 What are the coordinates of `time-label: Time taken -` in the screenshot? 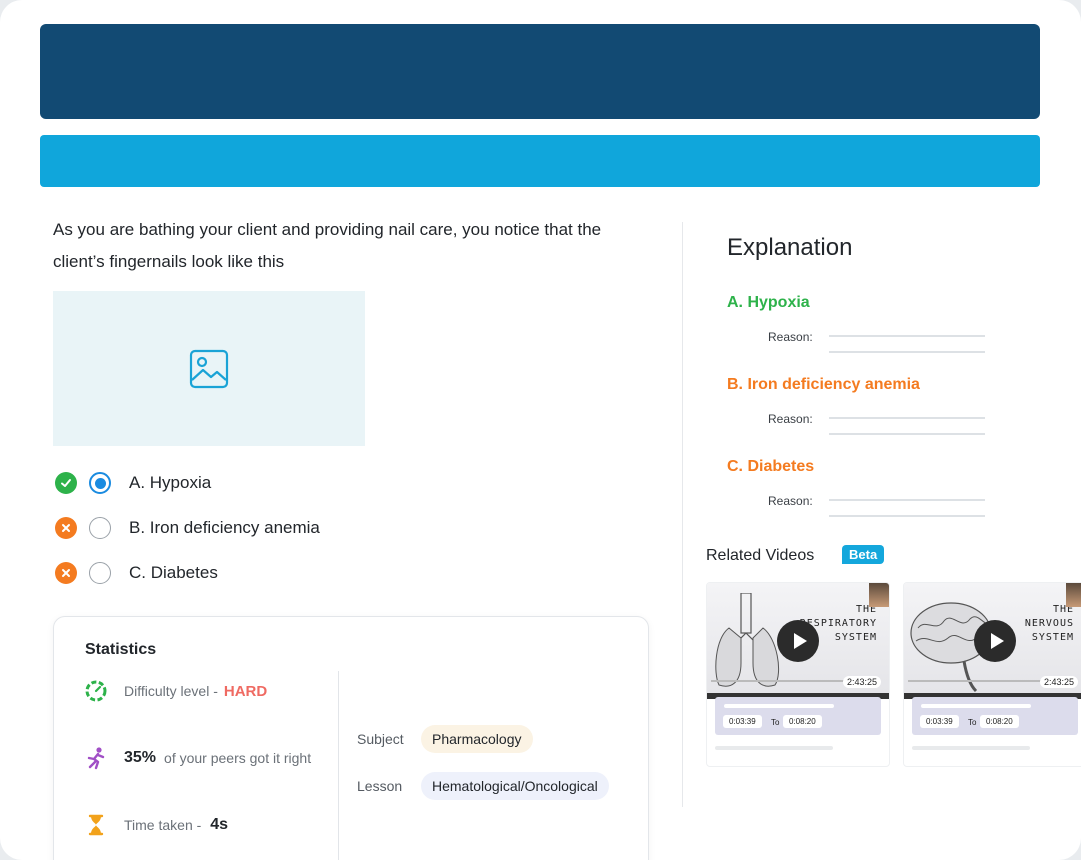 It's located at (163, 825).